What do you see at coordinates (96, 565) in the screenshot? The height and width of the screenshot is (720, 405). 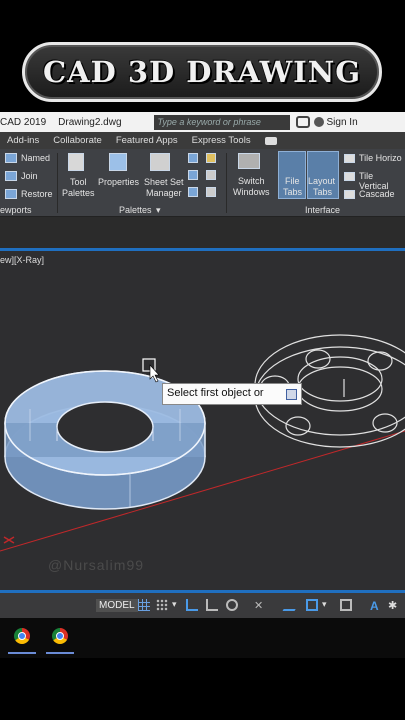 I see `watermark: @Nursalim99` at bounding box center [96, 565].